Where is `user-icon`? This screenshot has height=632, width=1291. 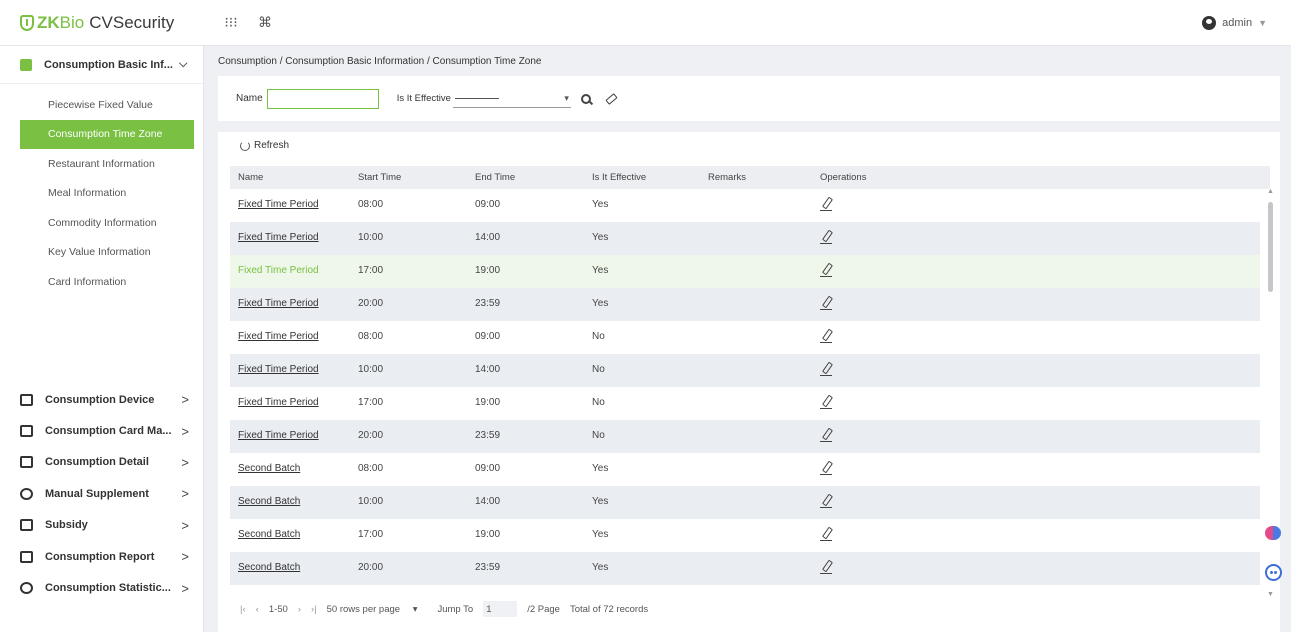
user-icon is located at coordinates (1209, 23).